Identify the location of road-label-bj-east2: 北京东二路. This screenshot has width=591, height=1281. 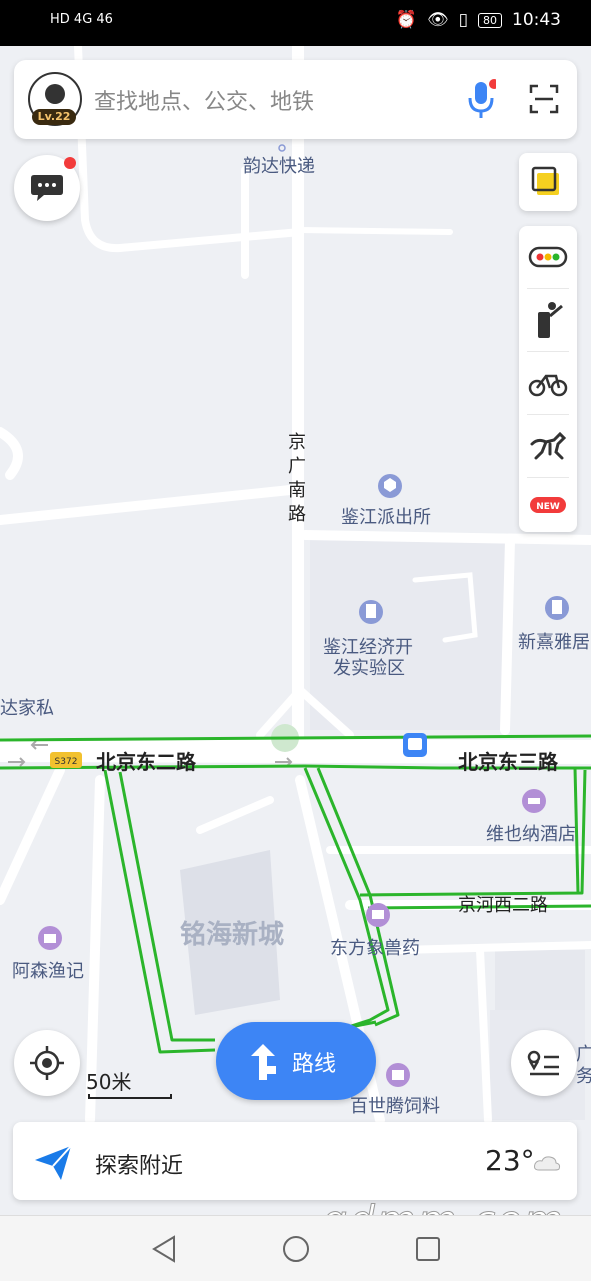
(146, 762).